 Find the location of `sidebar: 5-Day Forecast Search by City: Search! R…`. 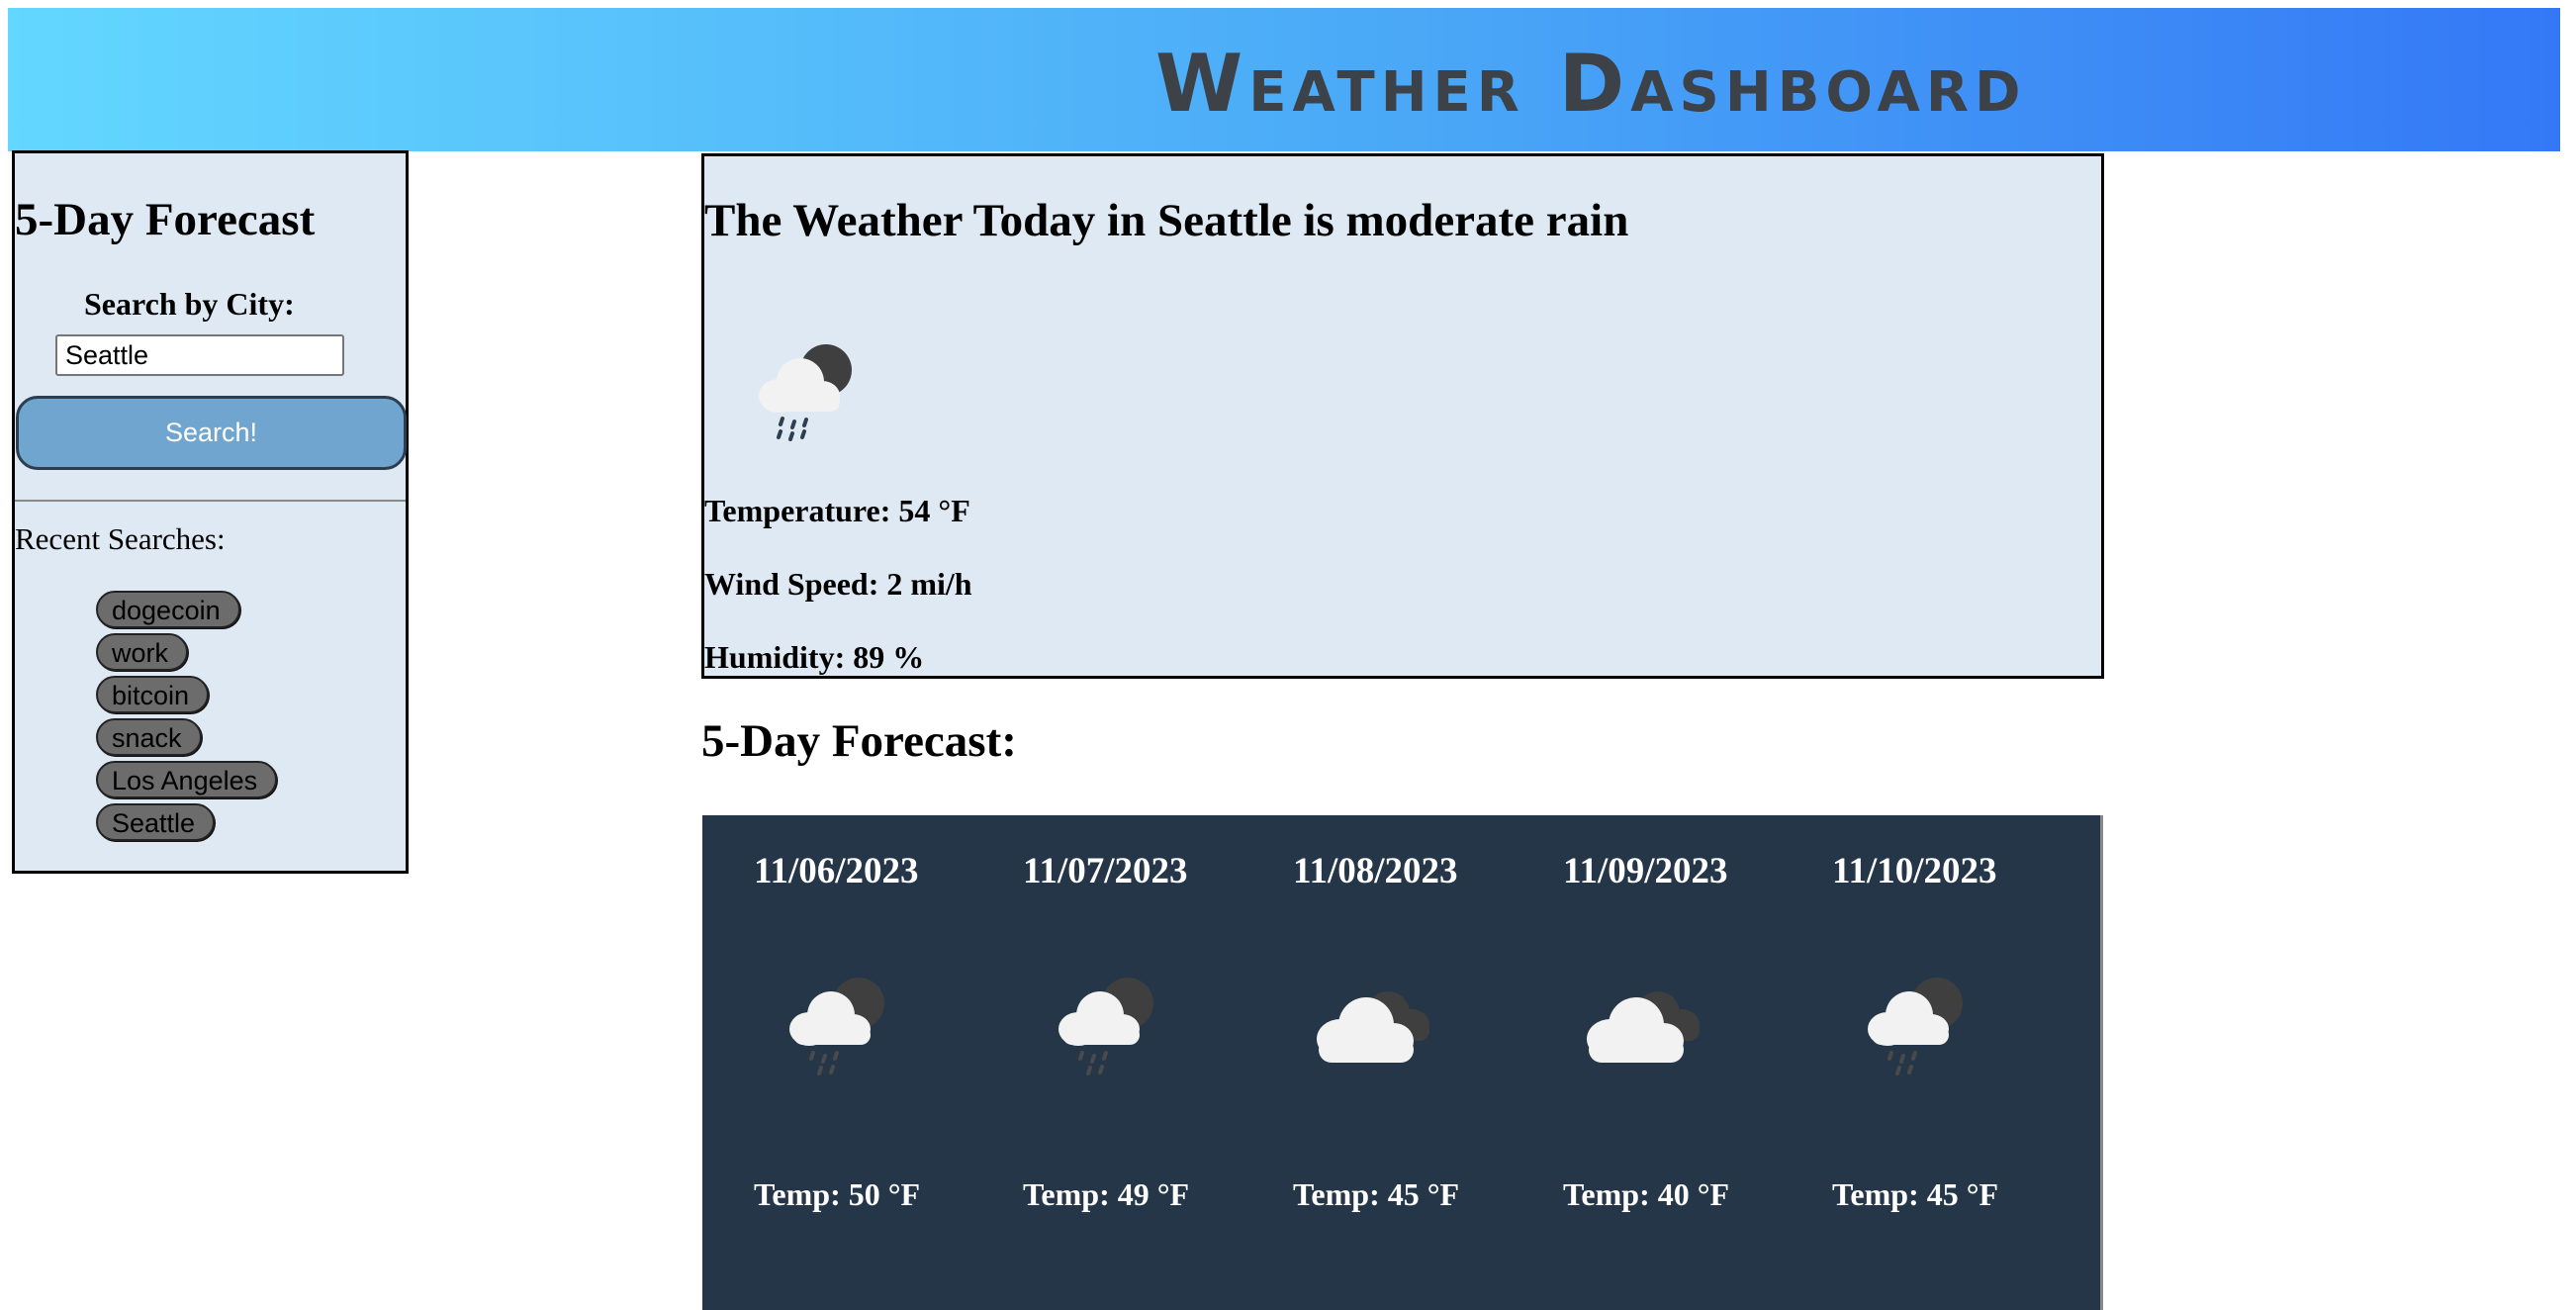

sidebar: 5-Day Forecast Search by City: Search! R… is located at coordinates (210, 512).